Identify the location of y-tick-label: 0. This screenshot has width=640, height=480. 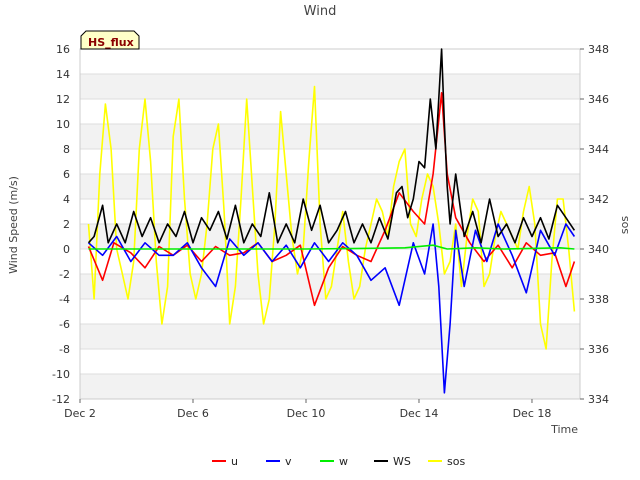
(66, 249).